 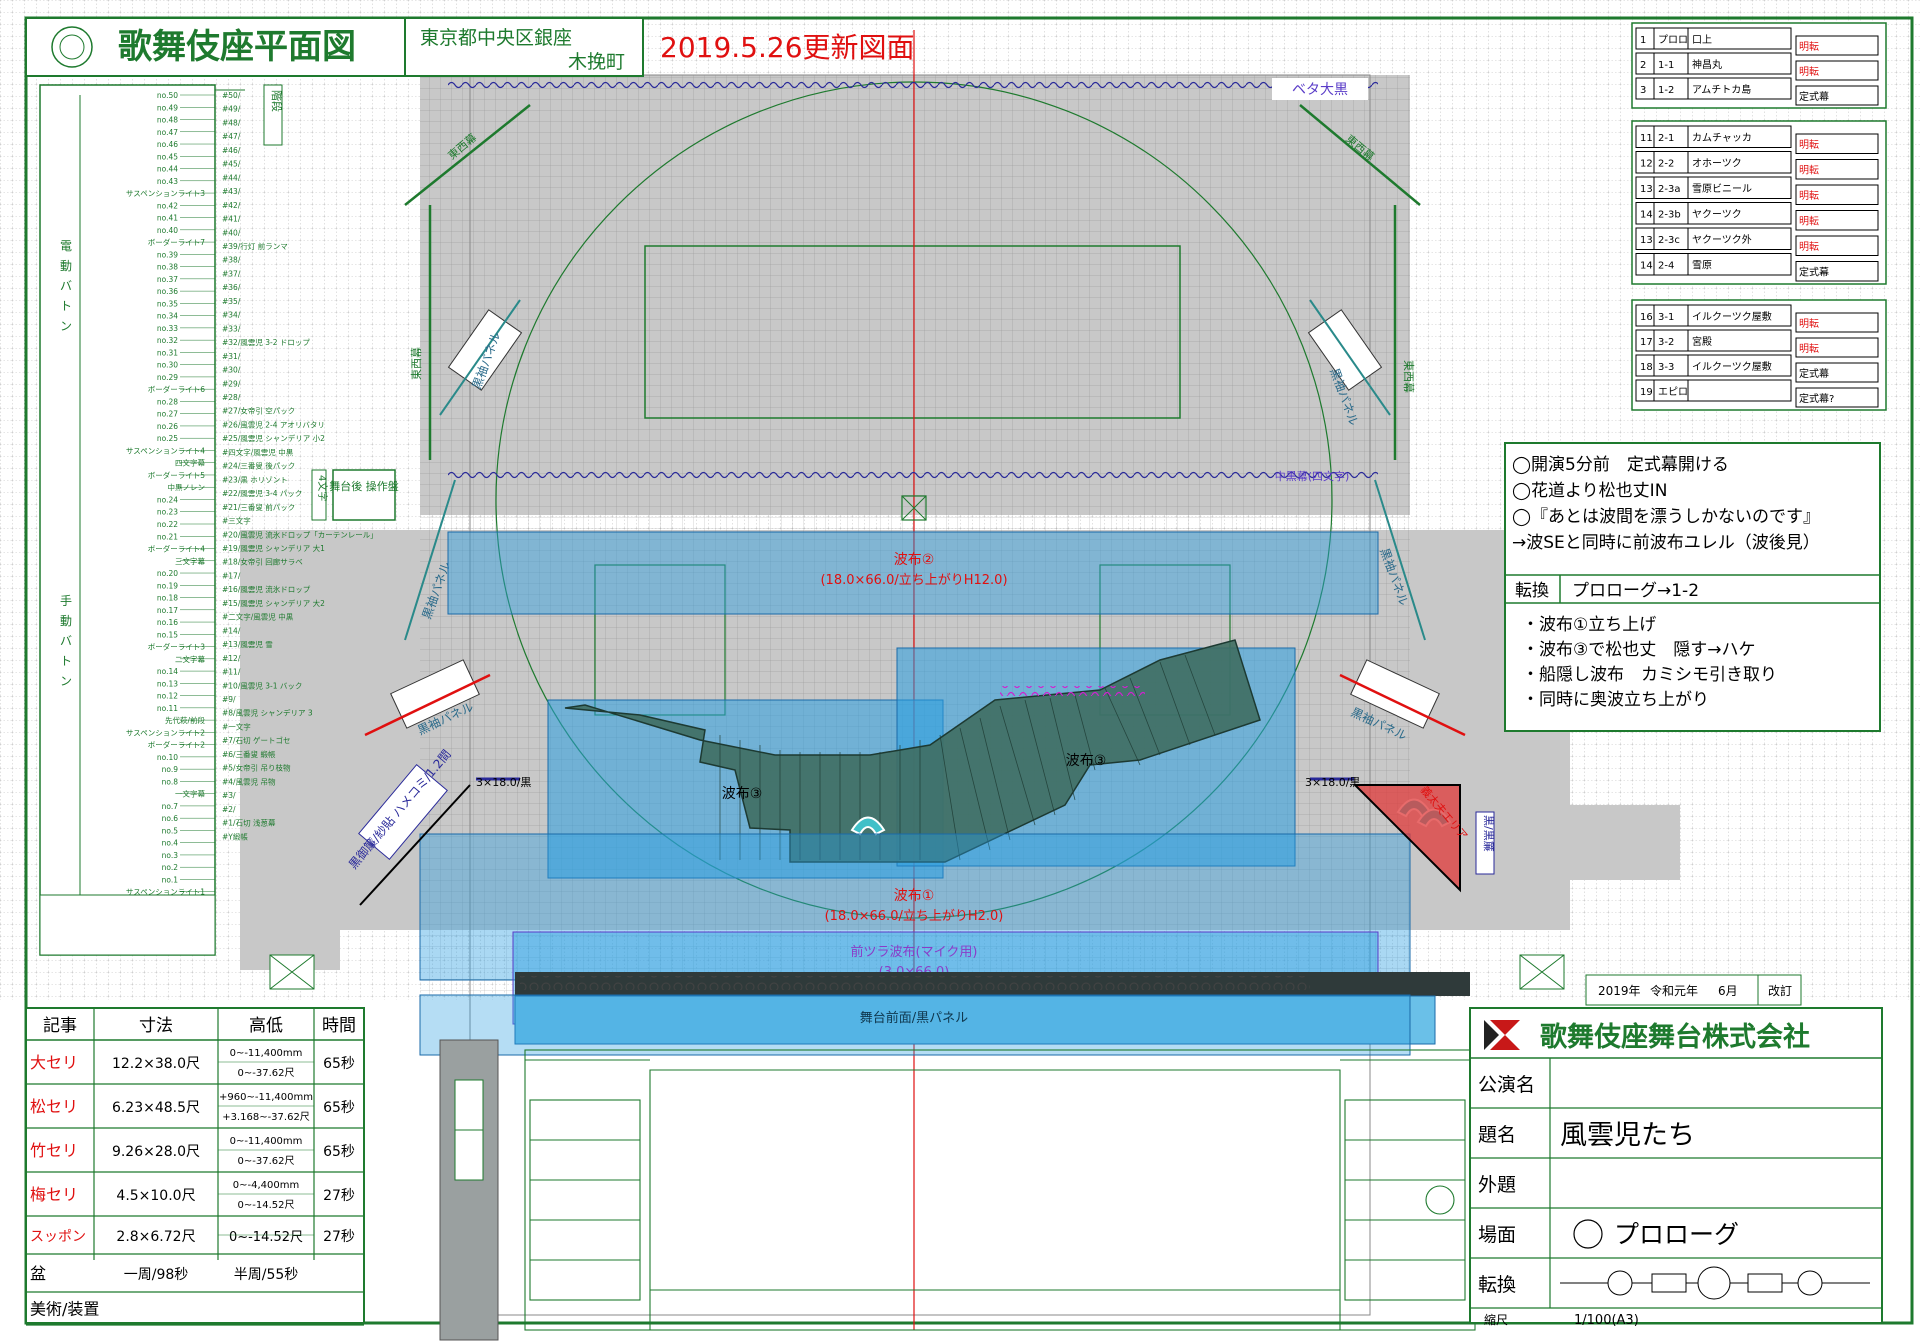 I want to click on stage-ops-label: 舞台後 操作盤, so click(x=364, y=486).